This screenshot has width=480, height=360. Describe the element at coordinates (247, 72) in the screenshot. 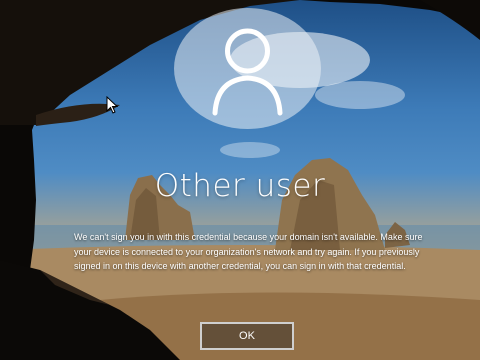

I see `user-silhouette-icon` at that location.